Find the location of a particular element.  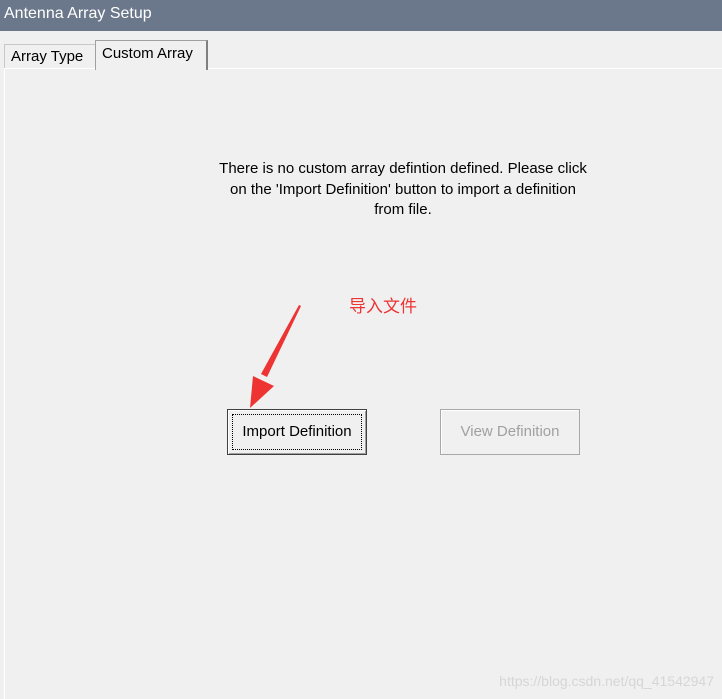

title-bar: Antenna Array Setup is located at coordinates (361, 15).